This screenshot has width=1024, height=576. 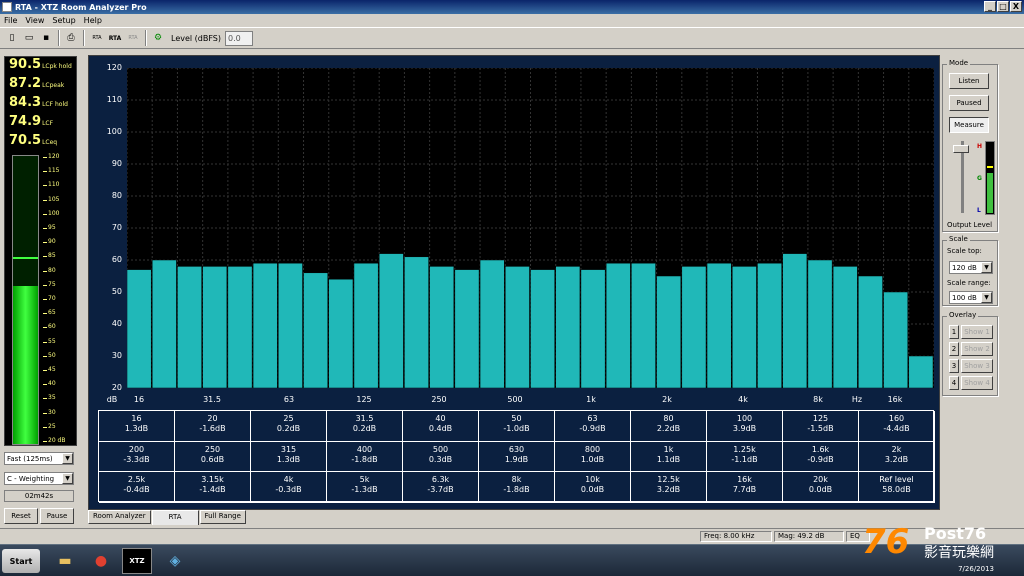 I want to click on eq-cell: 100 3.9dB, so click(x=745, y=426).